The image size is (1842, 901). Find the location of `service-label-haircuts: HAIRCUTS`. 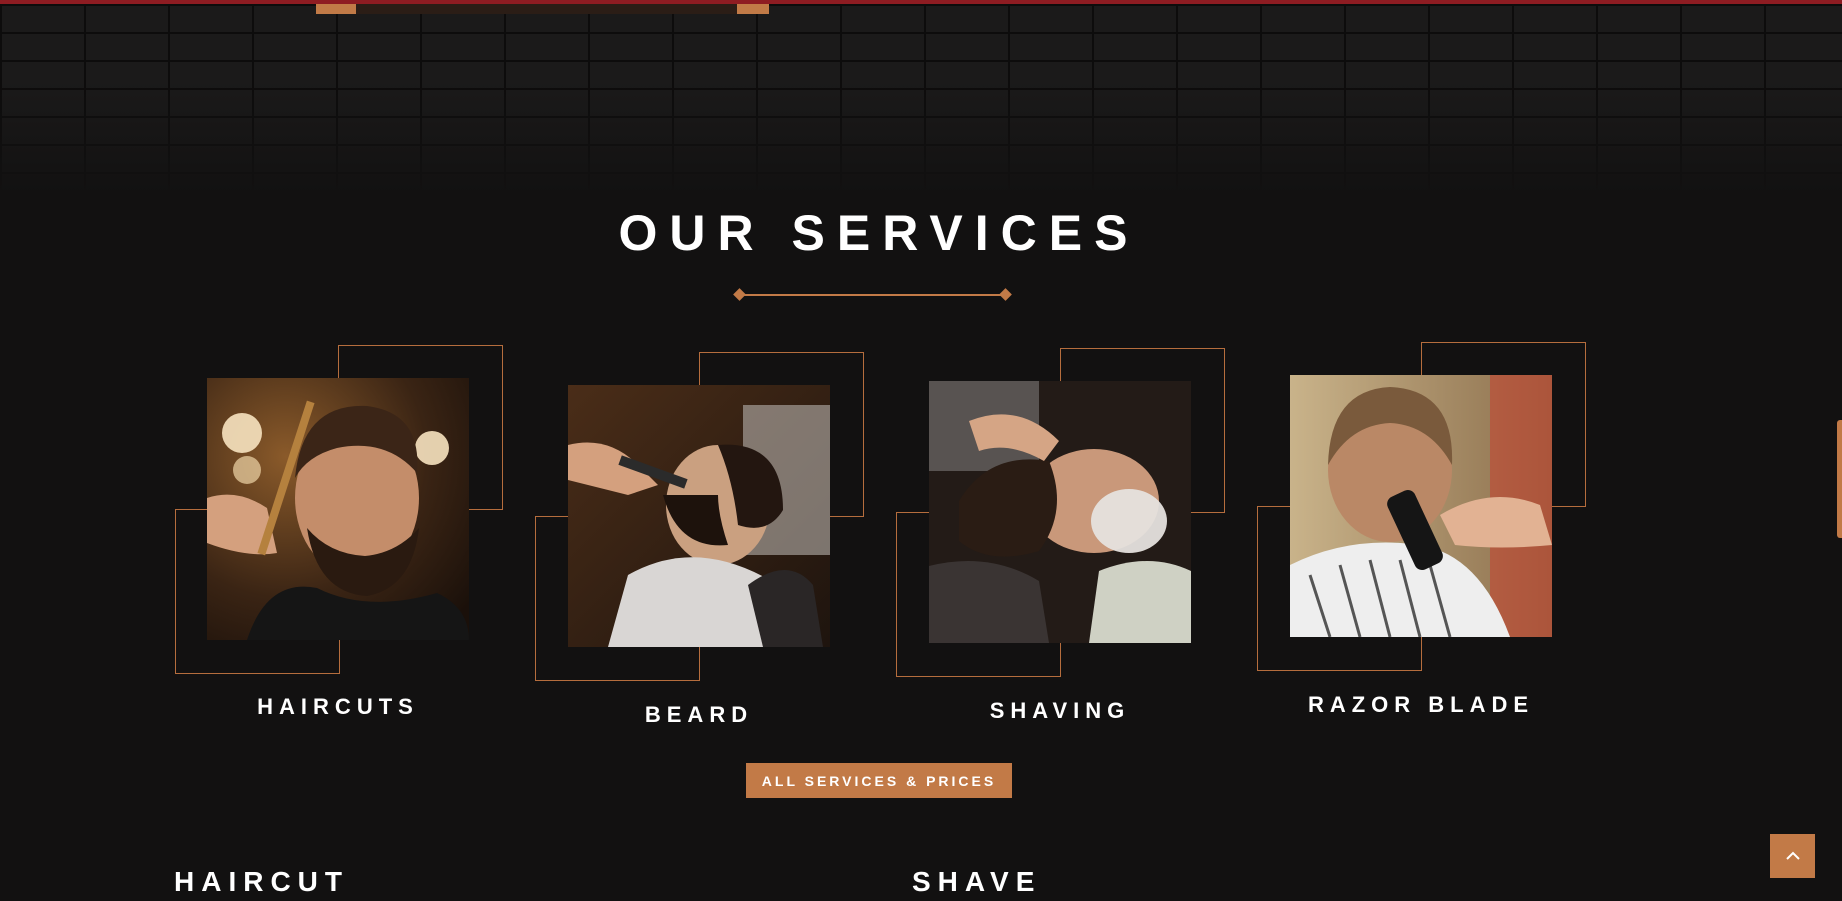

service-label-haircuts: HAIRCUTS is located at coordinates (338, 706).